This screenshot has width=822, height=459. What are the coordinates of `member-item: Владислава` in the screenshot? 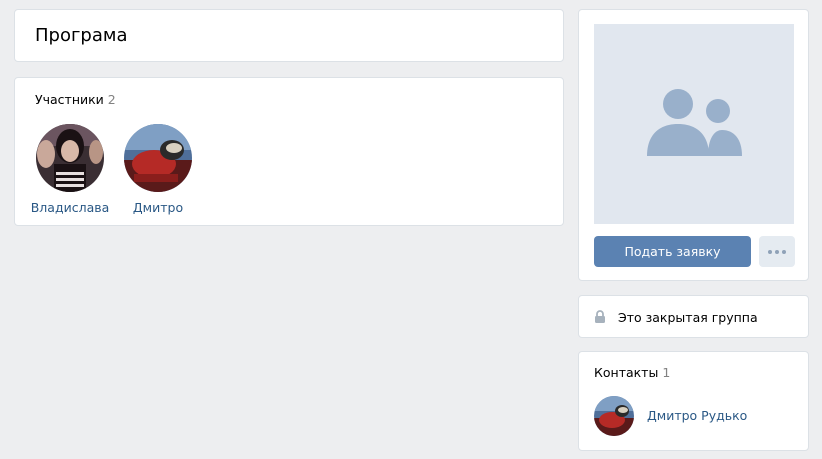 It's located at (70, 169).